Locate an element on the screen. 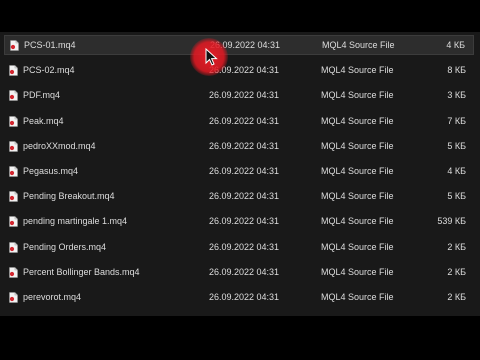 This screenshot has width=480, height=360. file-size: 539 КБ is located at coordinates (451, 221).